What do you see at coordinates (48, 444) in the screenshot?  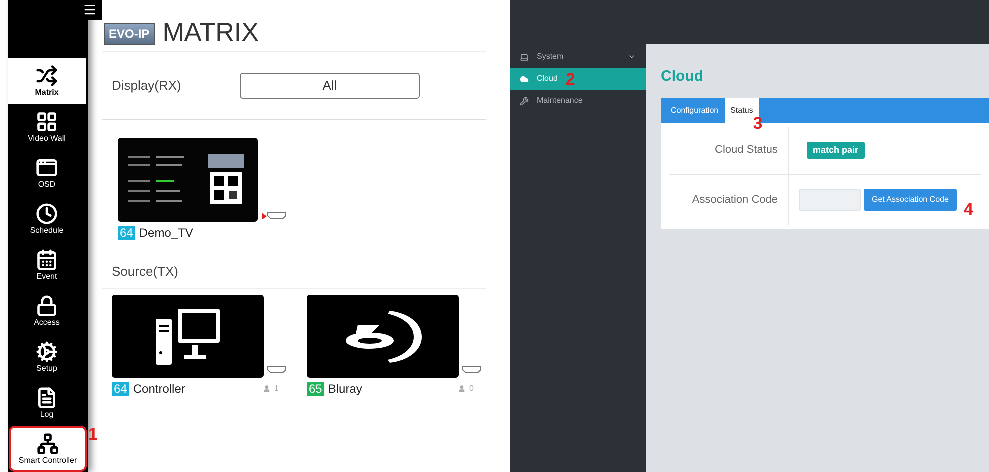 I see `network-icon` at bounding box center [48, 444].